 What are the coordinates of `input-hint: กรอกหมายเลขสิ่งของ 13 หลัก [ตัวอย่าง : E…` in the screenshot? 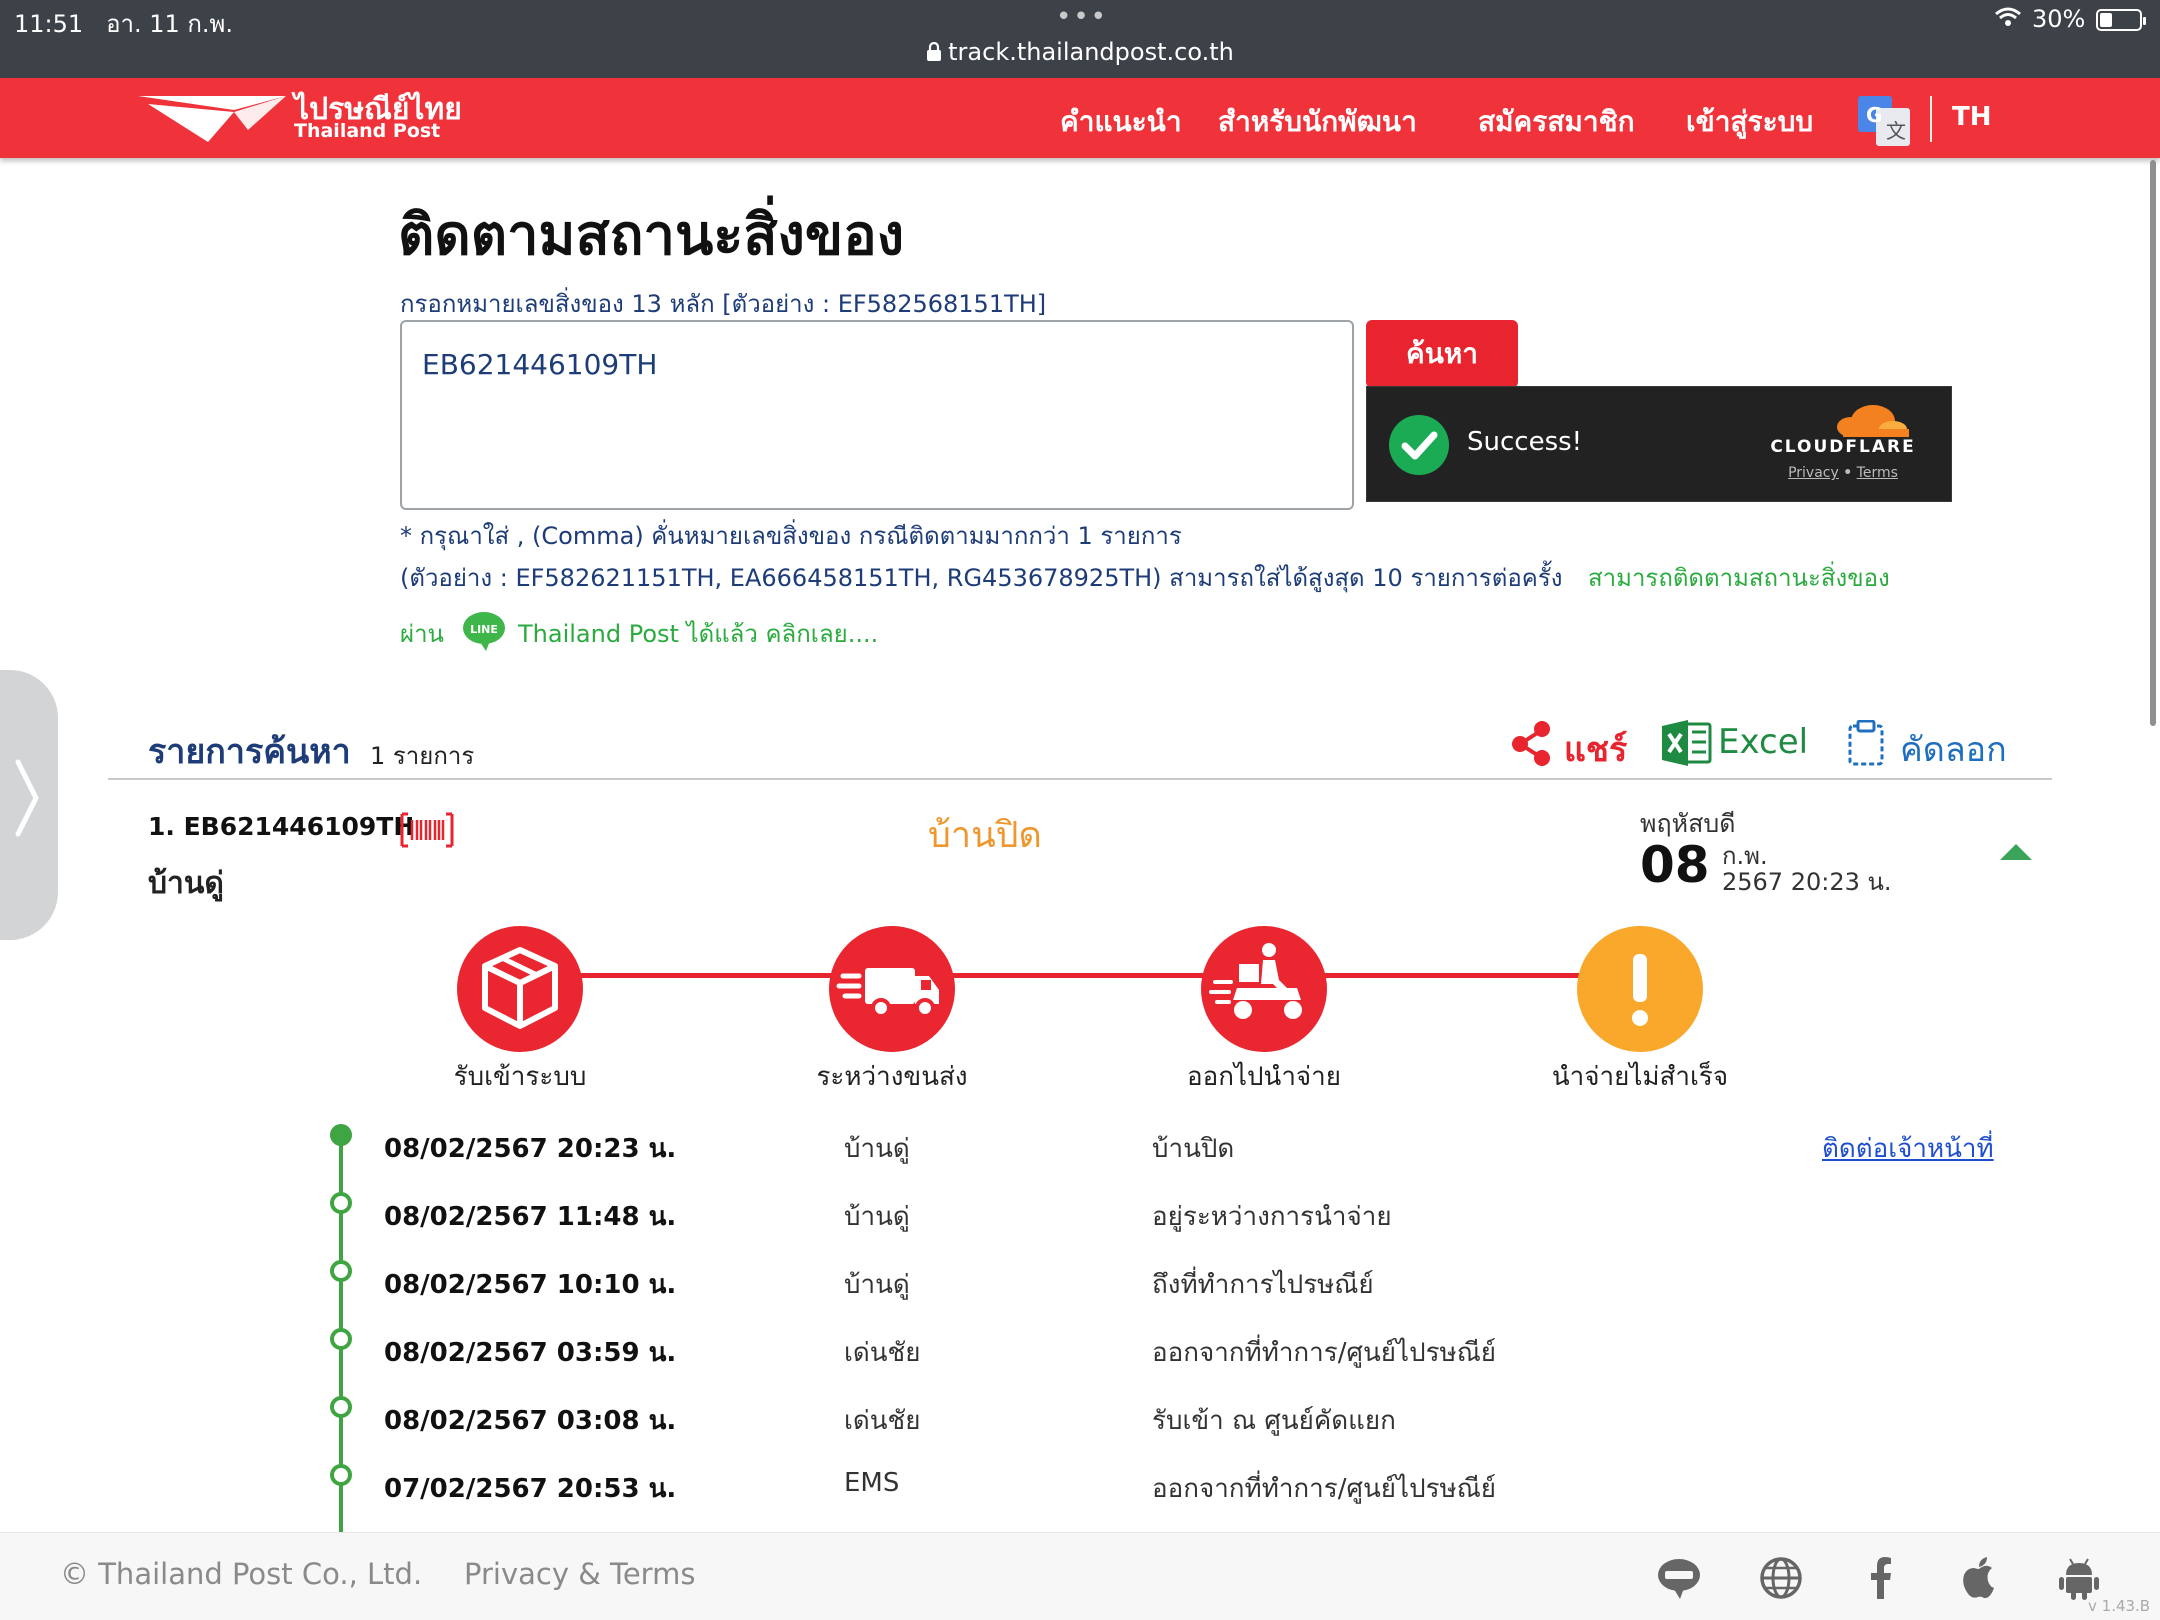 It's located at (723, 304).